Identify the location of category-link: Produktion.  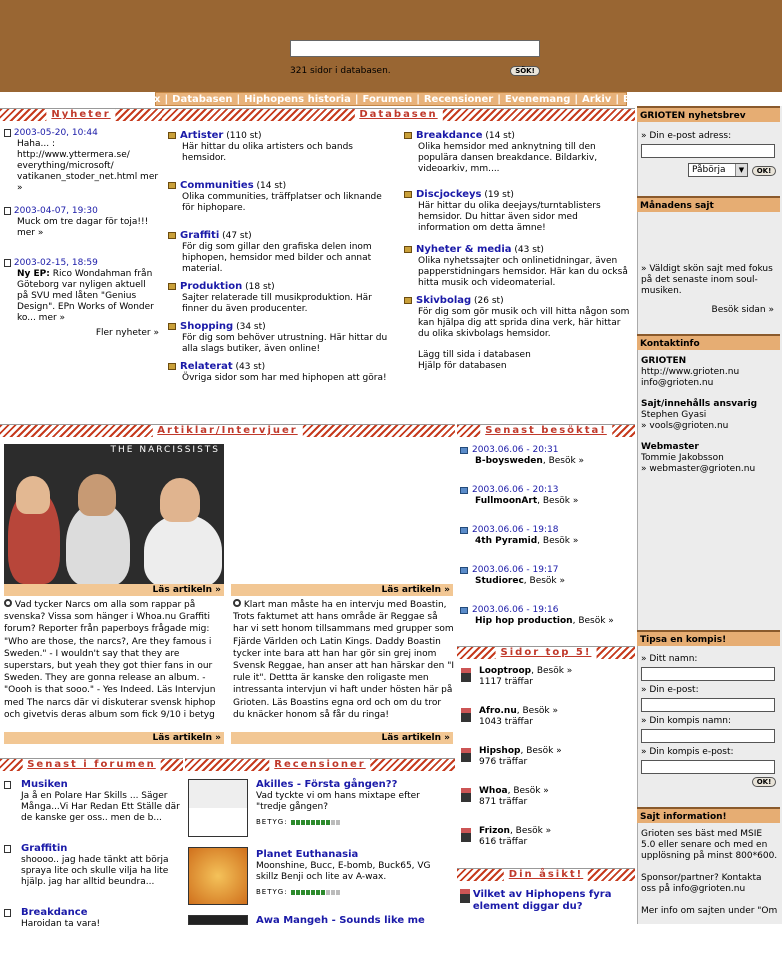
(211, 286).